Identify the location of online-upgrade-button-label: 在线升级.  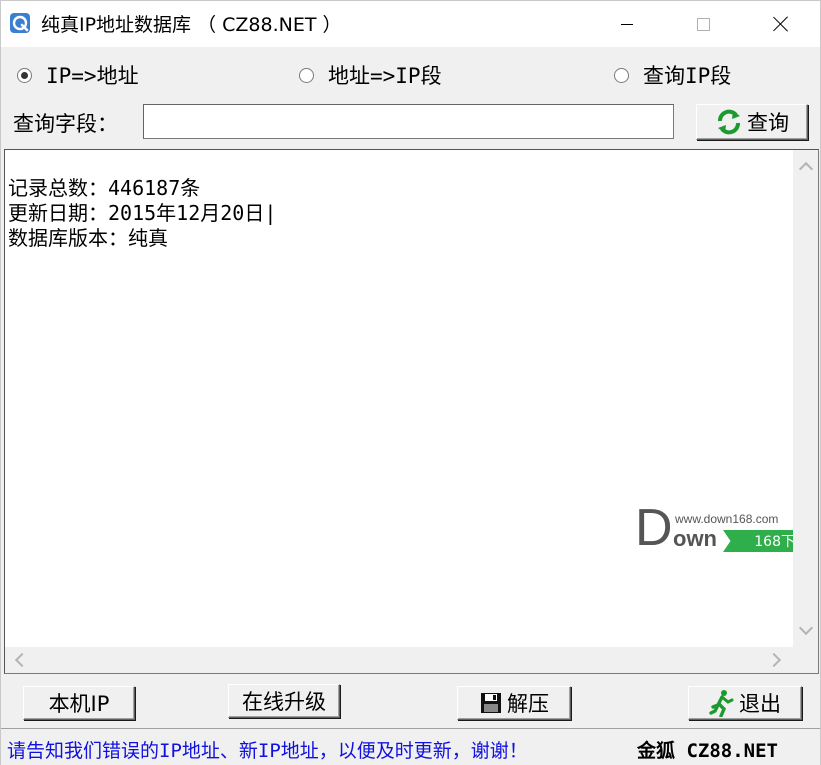
(284, 702).